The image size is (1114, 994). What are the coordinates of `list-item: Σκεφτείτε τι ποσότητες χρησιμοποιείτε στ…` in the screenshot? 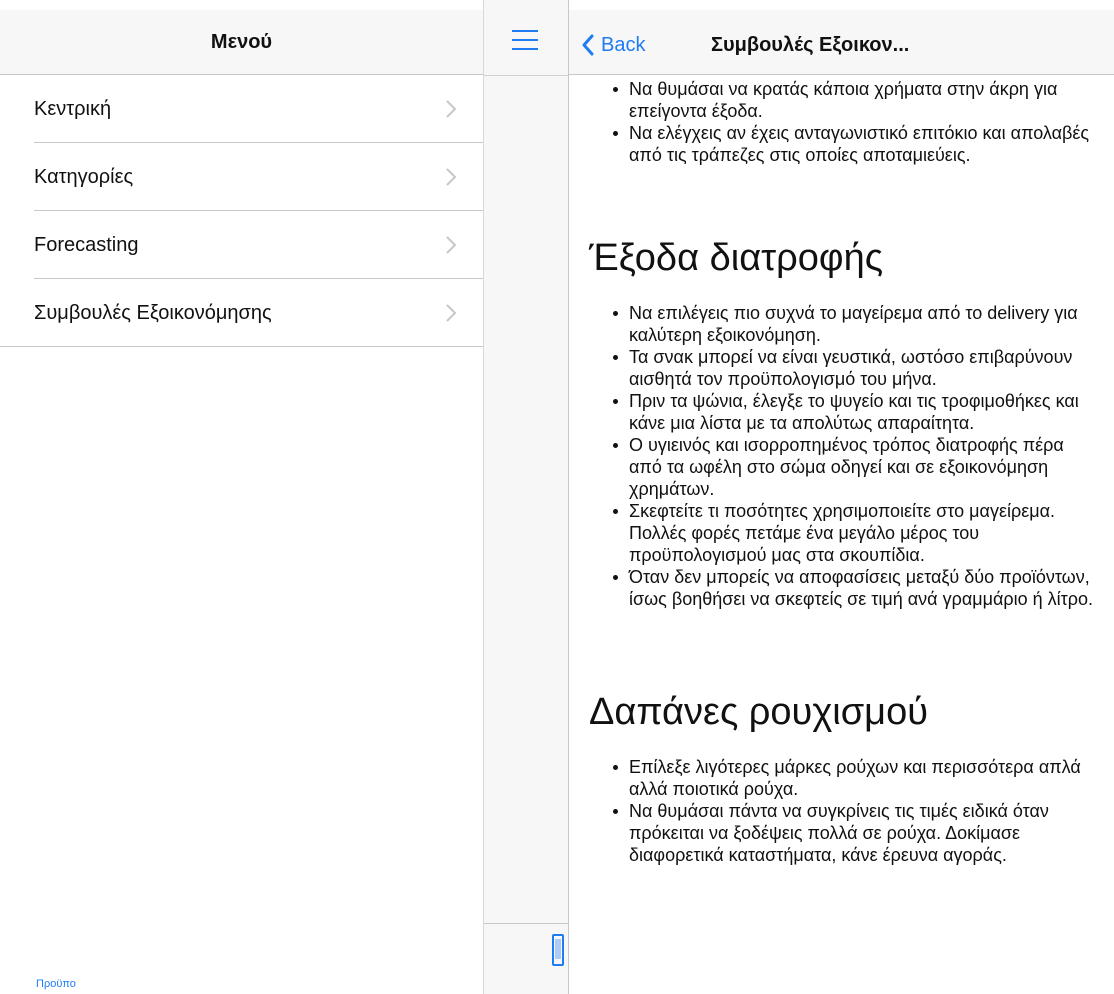 It's located at (863, 533).